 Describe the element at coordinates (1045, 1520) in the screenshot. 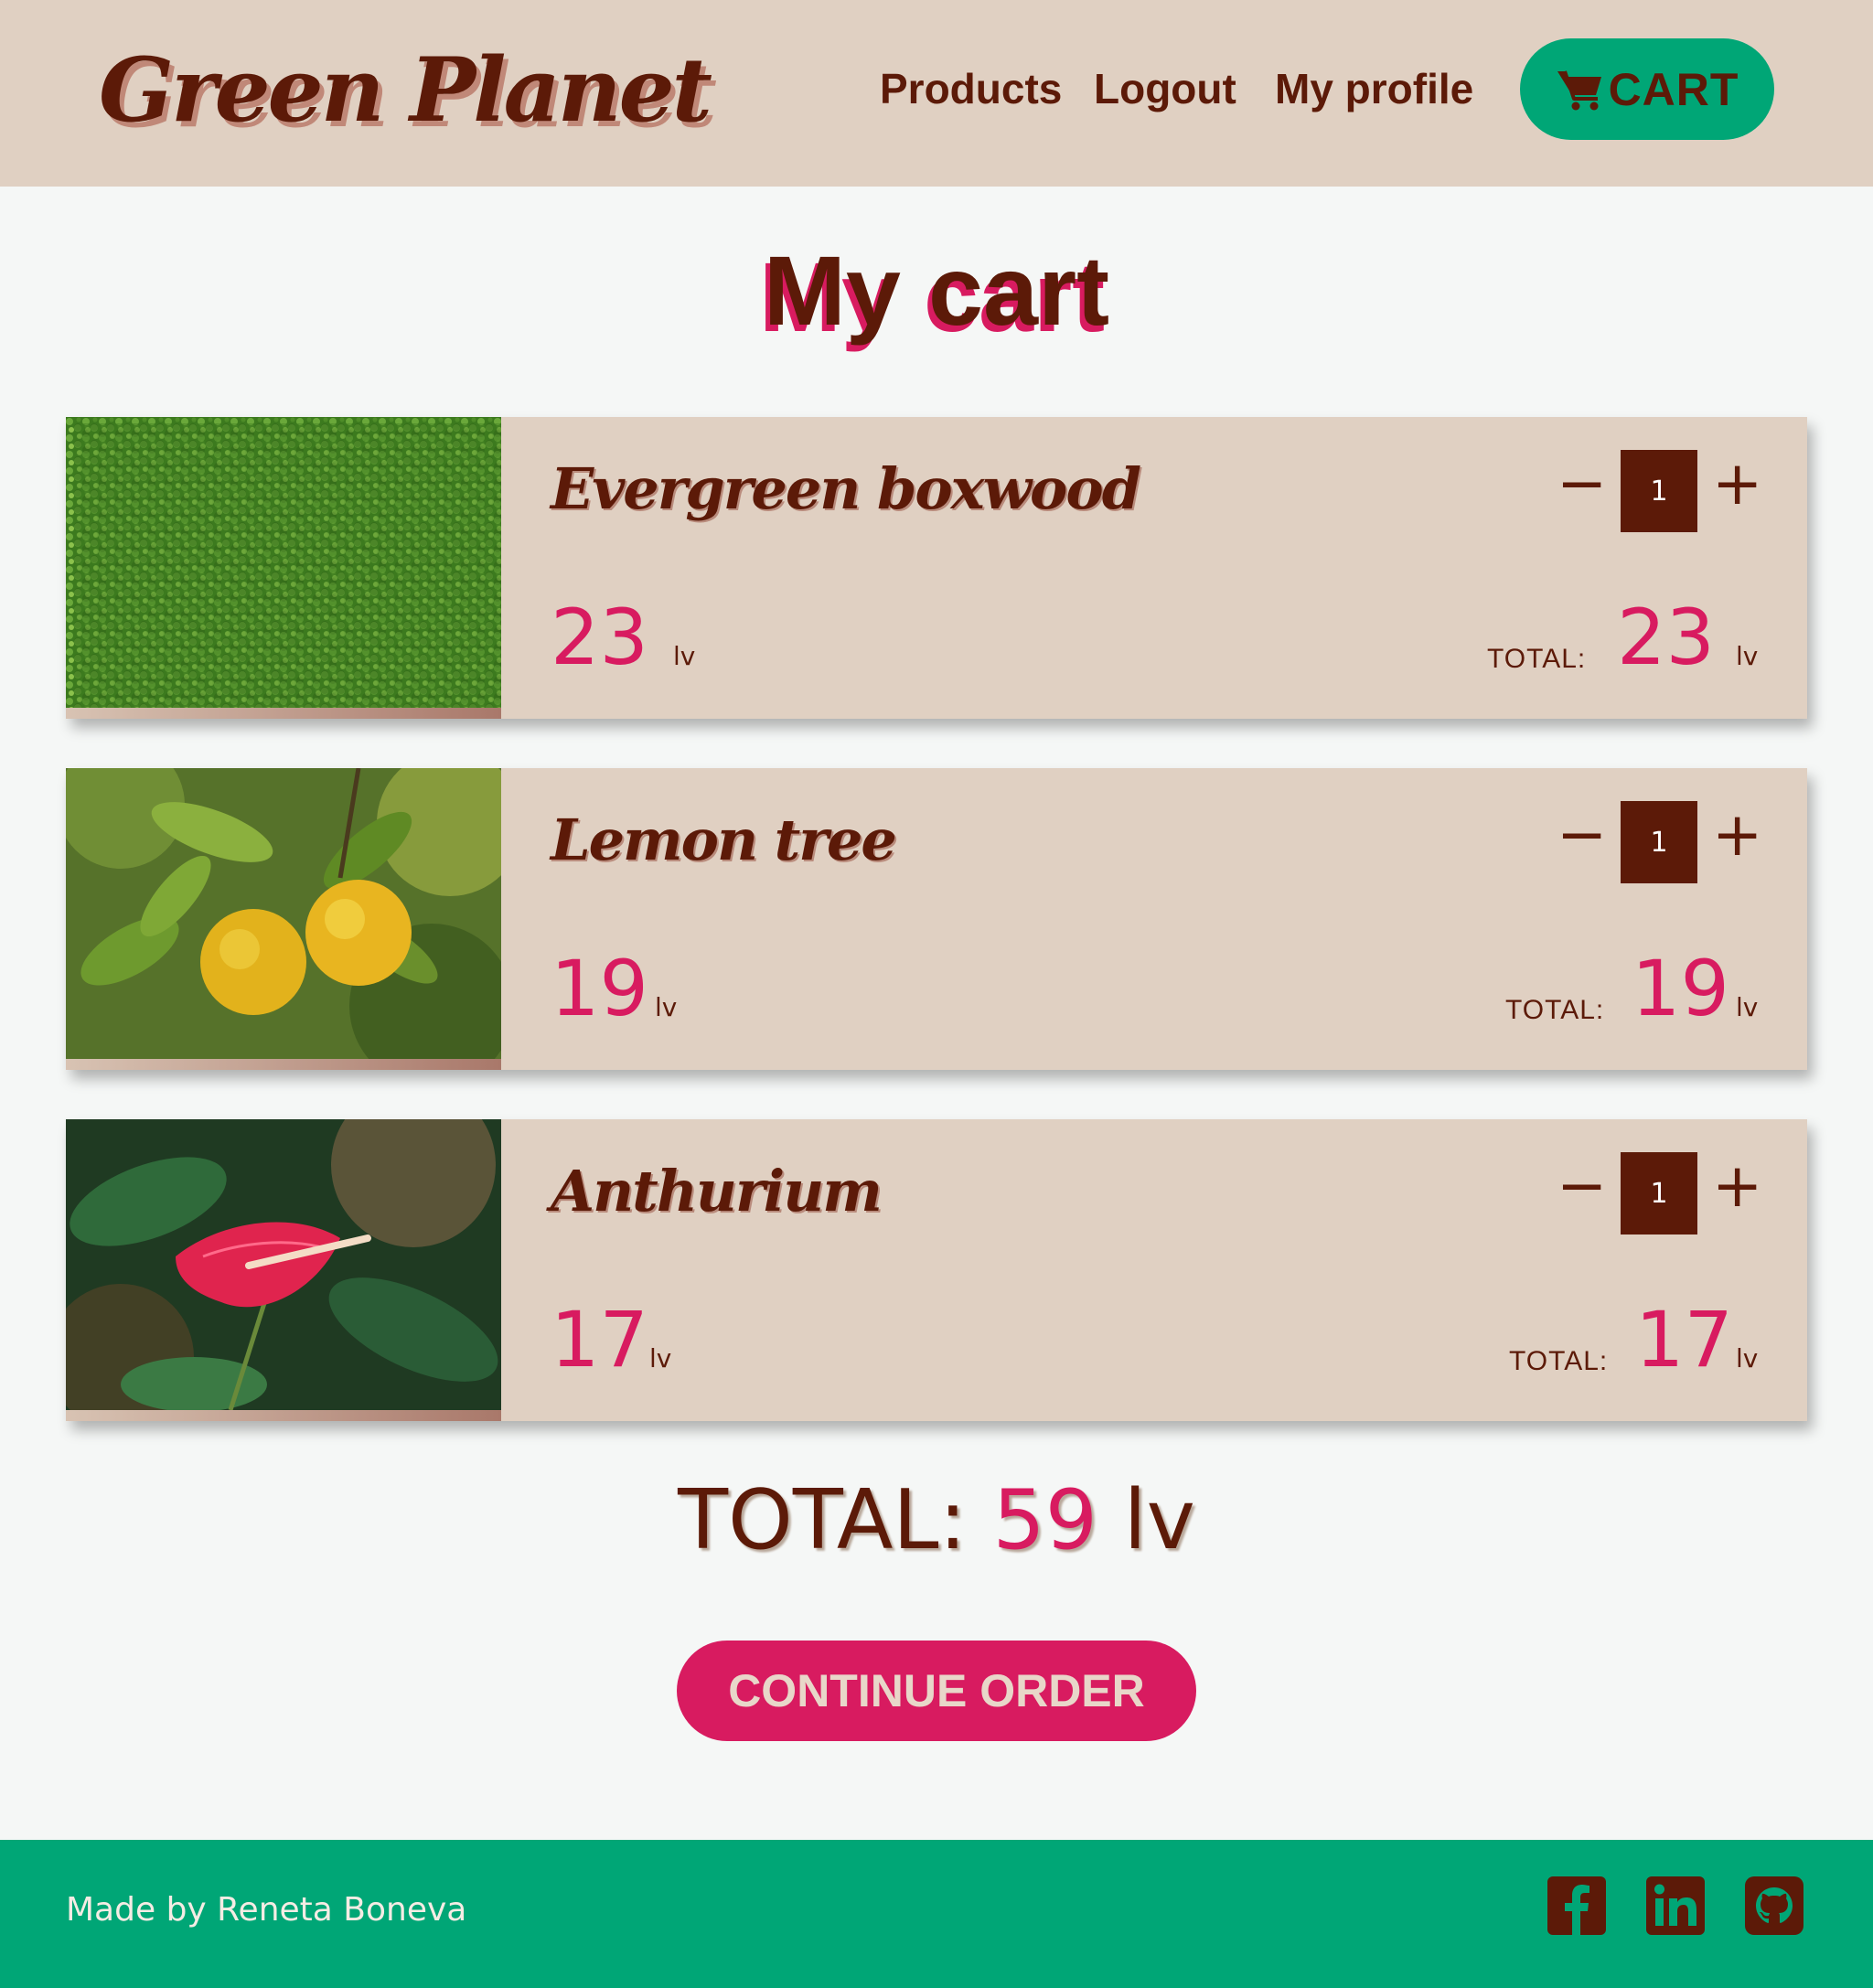

I see `grand-total-amount: 59` at that location.